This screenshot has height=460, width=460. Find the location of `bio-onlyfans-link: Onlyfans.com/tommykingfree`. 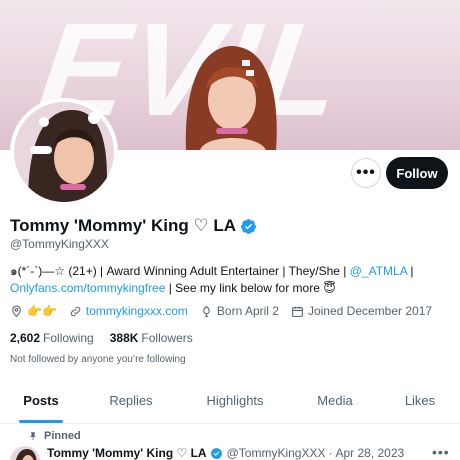

bio-onlyfans-link: Onlyfans.com/tommykingfree is located at coordinates (87, 288).